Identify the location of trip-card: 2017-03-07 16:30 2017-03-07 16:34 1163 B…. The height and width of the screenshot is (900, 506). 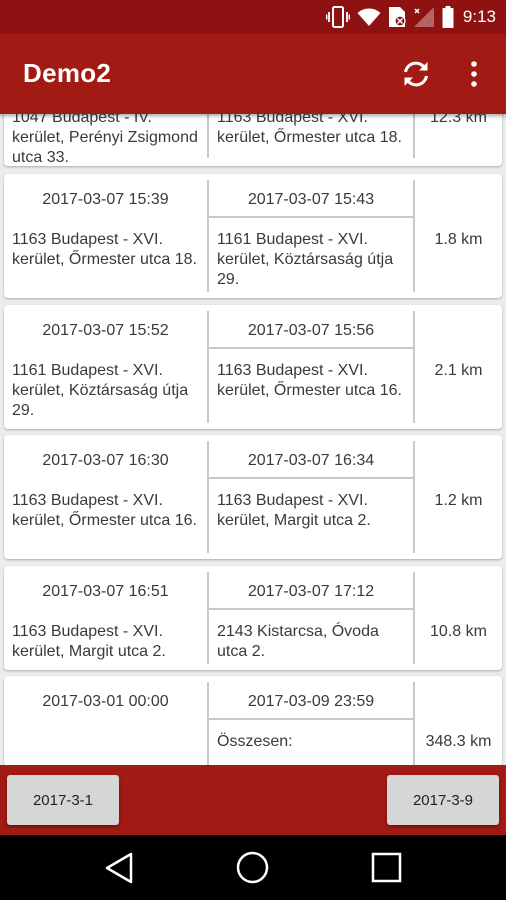
(253, 497).